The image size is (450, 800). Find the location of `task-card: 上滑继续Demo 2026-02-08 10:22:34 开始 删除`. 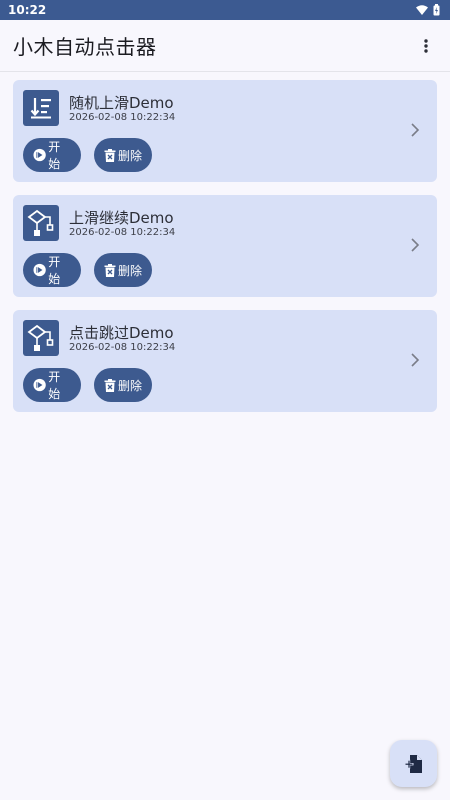

task-card: 上滑继续Demo 2026-02-08 10:22:34 开始 删除 is located at coordinates (225, 246).